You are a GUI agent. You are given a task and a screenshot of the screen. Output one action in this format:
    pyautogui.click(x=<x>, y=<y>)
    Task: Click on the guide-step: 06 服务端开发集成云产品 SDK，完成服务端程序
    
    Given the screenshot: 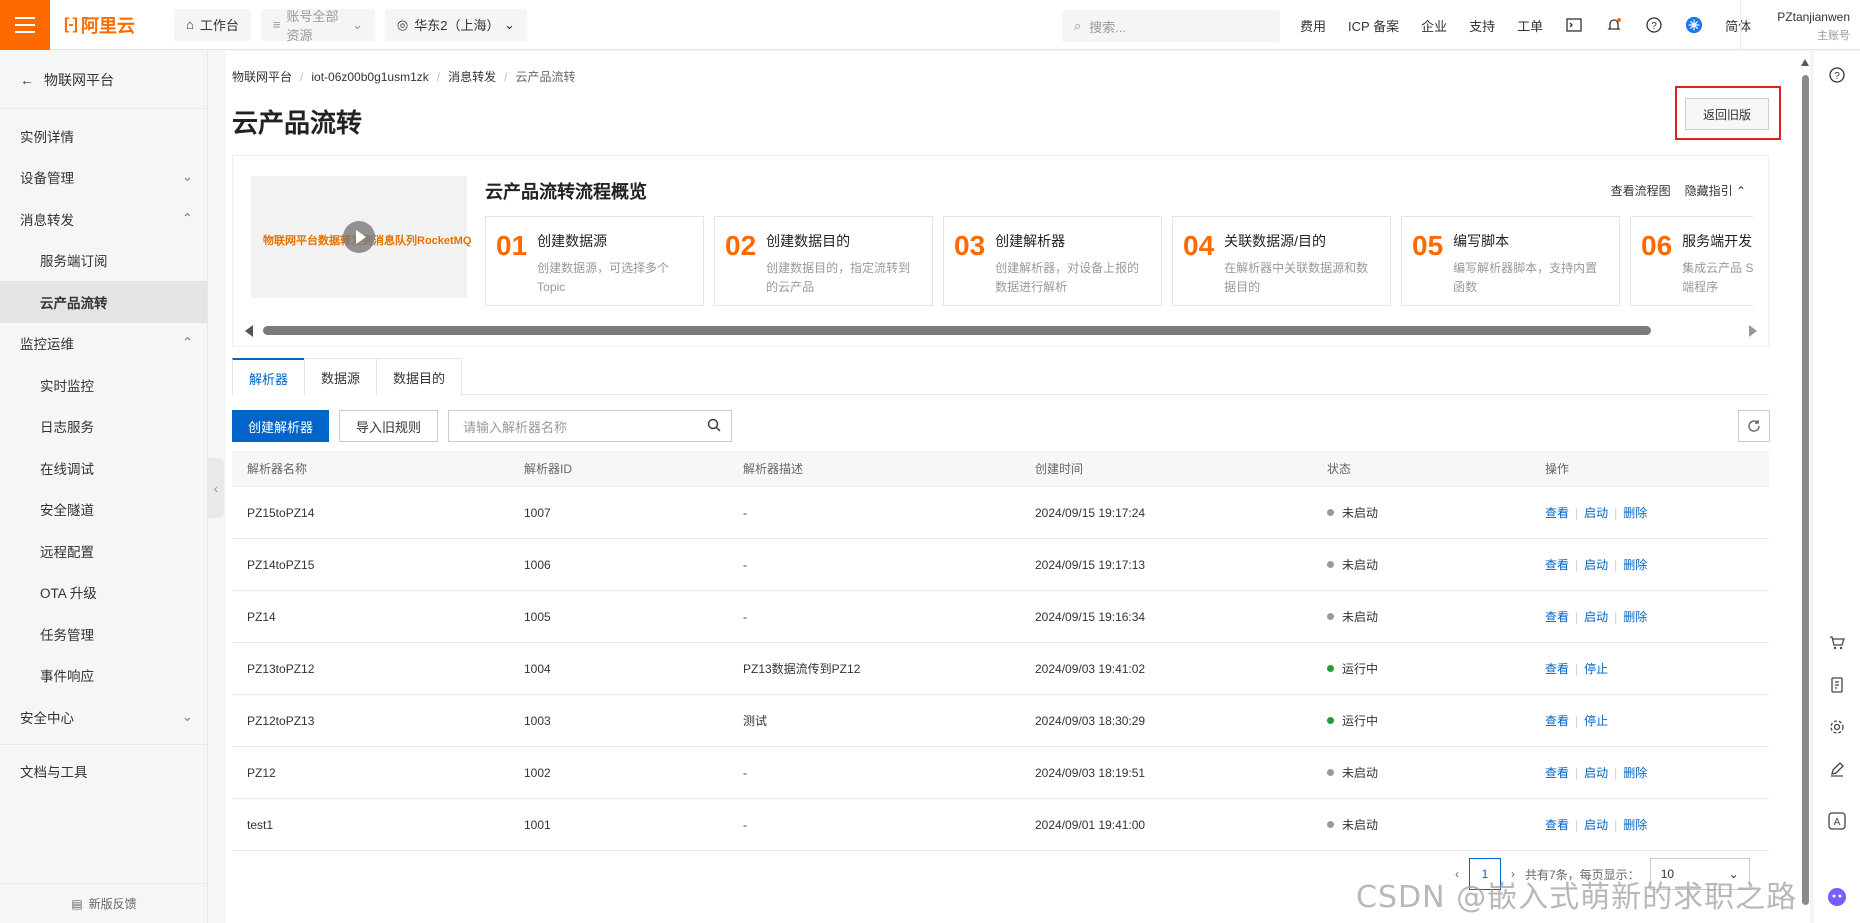 What is the action you would take?
    pyautogui.click(x=1691, y=261)
    